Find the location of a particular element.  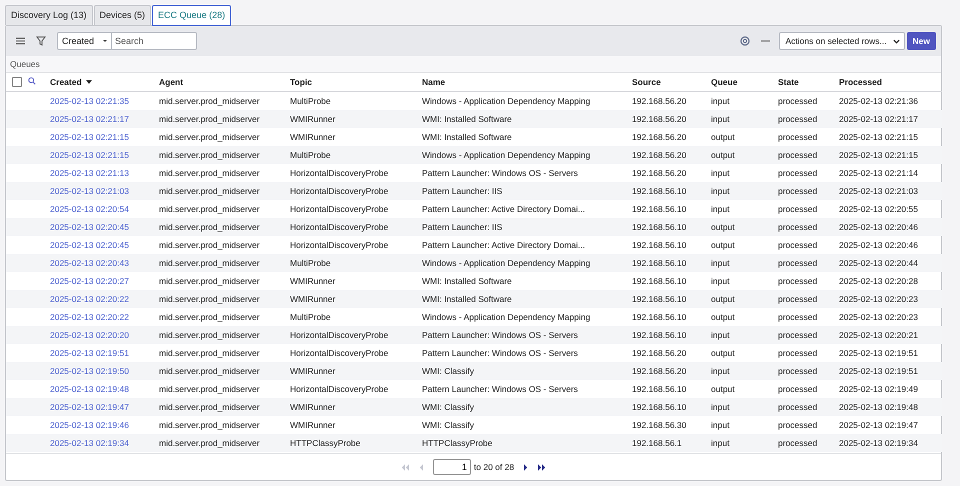

record-link: 2025-02-13 02:19:34 is located at coordinates (89, 443).